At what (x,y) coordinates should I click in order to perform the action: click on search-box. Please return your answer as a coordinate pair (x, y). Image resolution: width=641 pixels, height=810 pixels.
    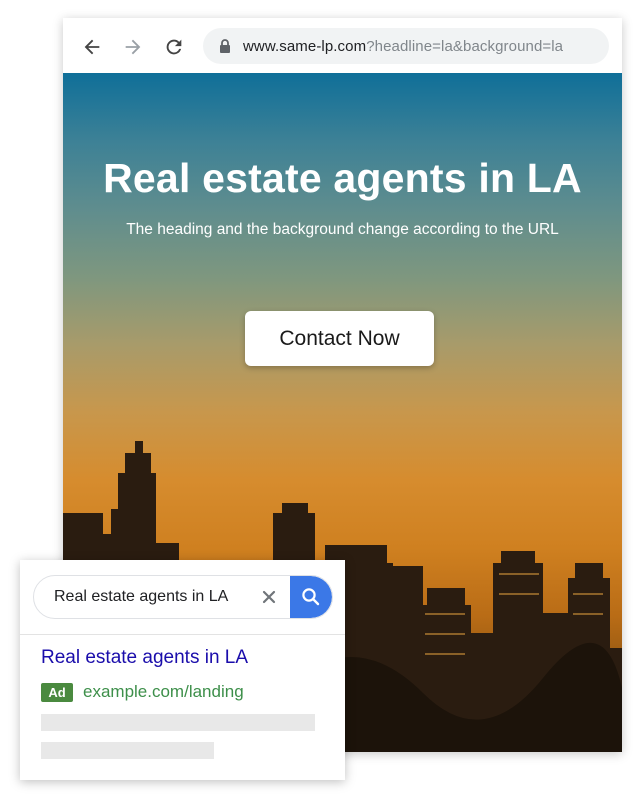
    Looking at the image, I should click on (183, 597).